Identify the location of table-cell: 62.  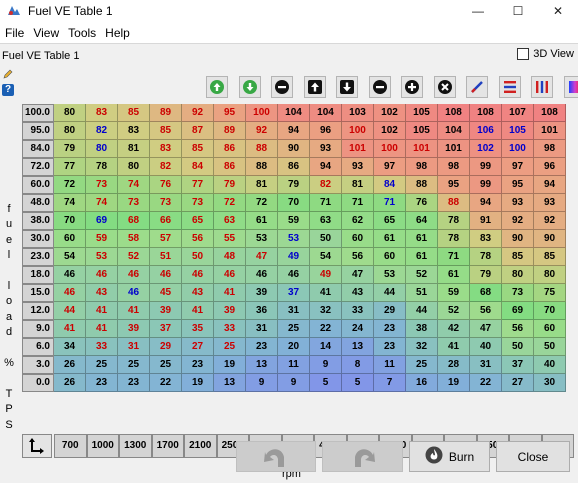
(358, 221).